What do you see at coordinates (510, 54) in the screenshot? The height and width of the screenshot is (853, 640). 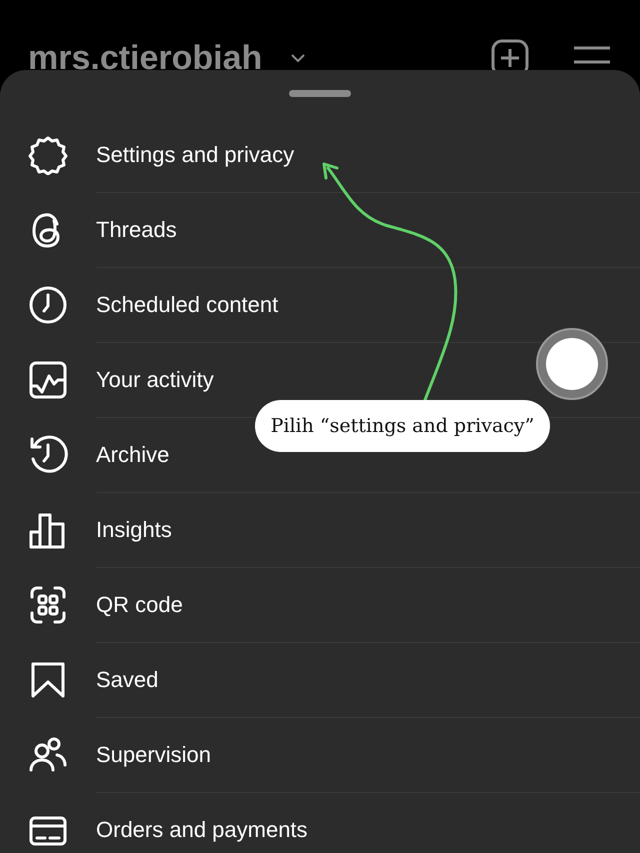 I see `add-icon` at bounding box center [510, 54].